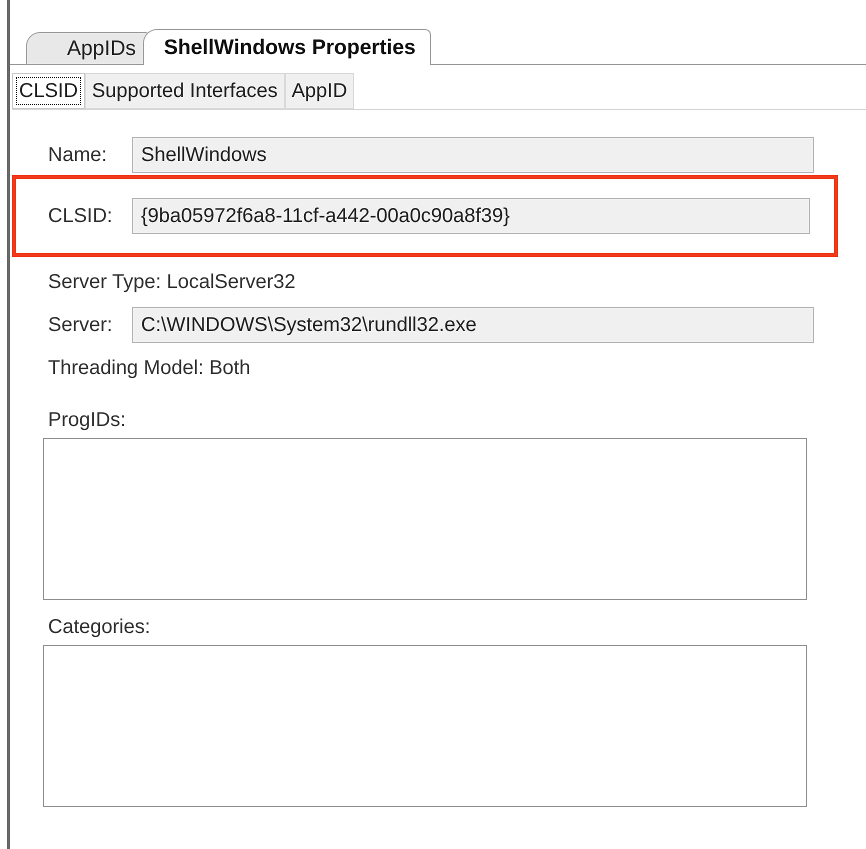  What do you see at coordinates (319, 91) in the screenshot?
I see `tab: AppID` at bounding box center [319, 91].